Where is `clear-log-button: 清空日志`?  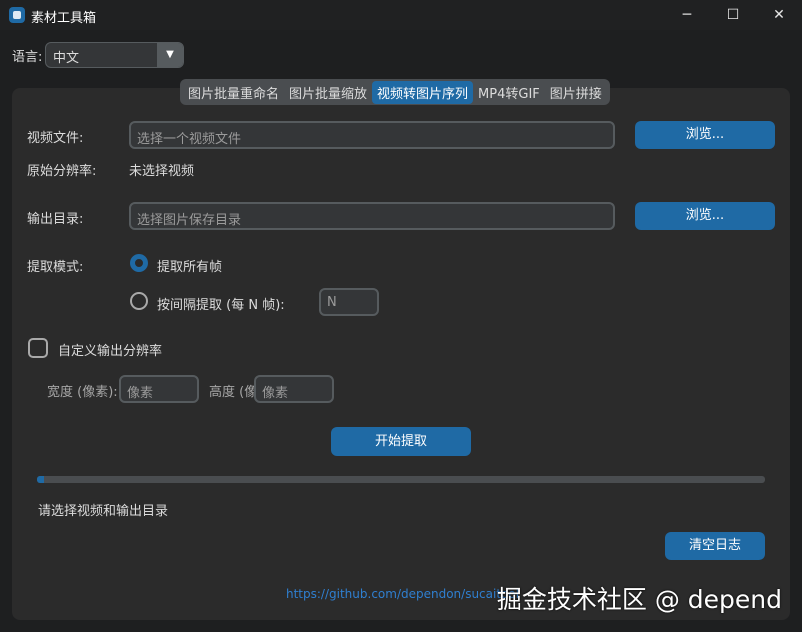 clear-log-button: 清空日志 is located at coordinates (715, 546).